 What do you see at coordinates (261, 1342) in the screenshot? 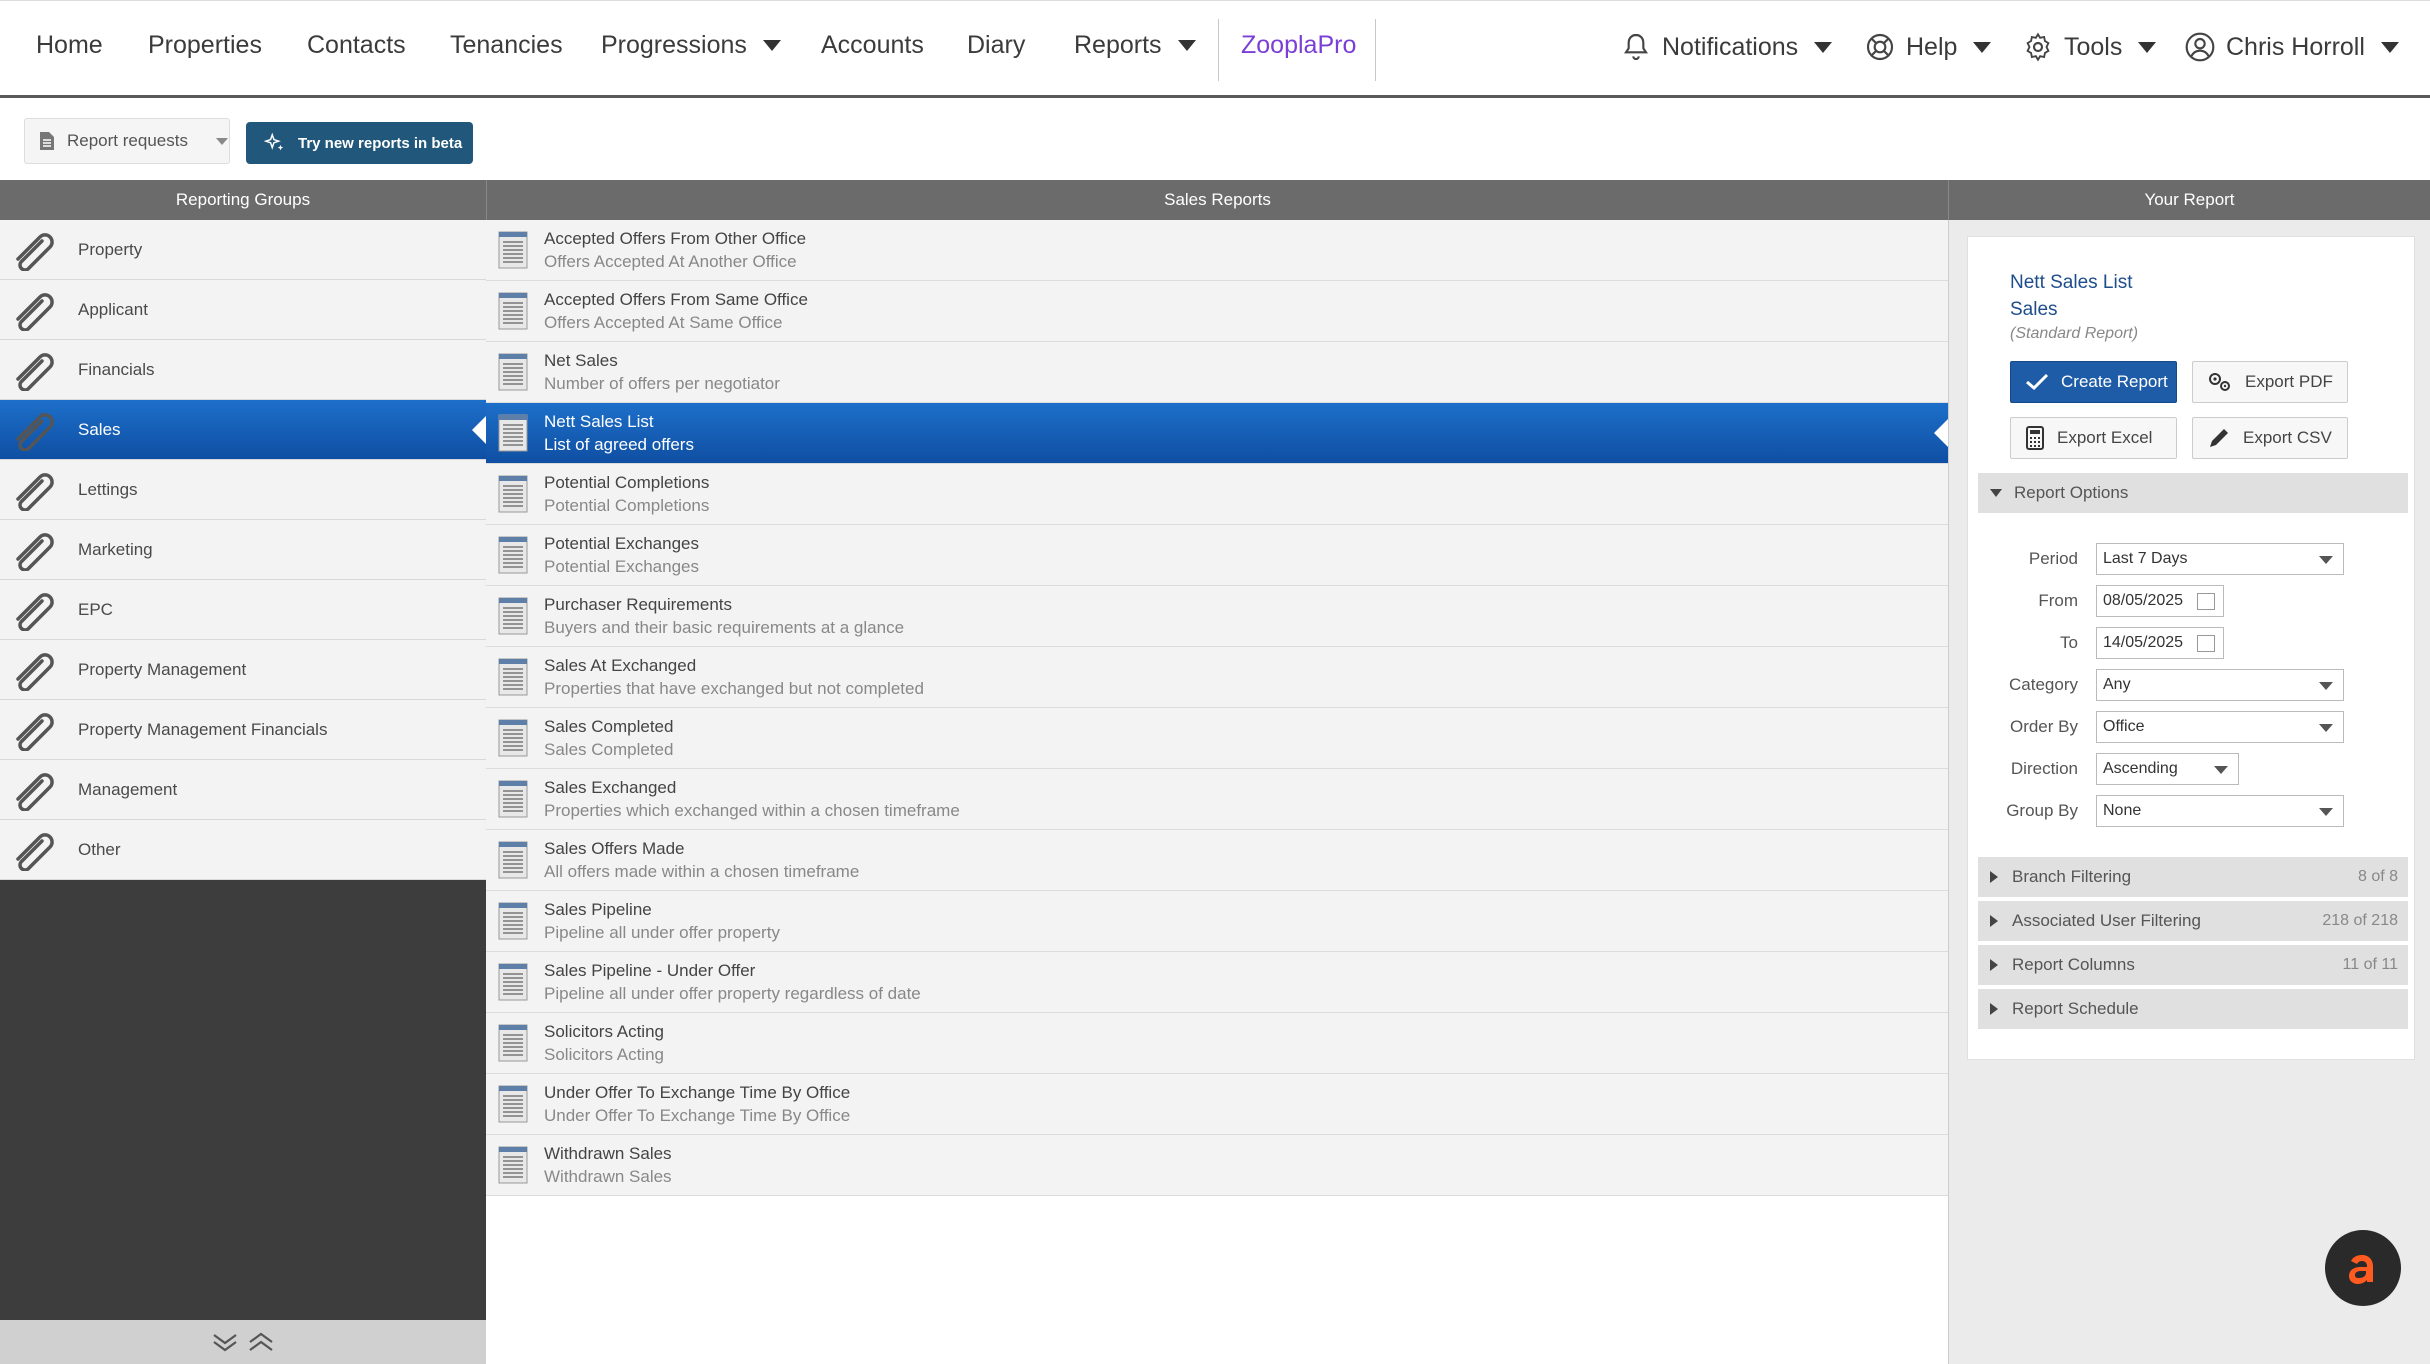
I see `chevron-double-up-icon` at bounding box center [261, 1342].